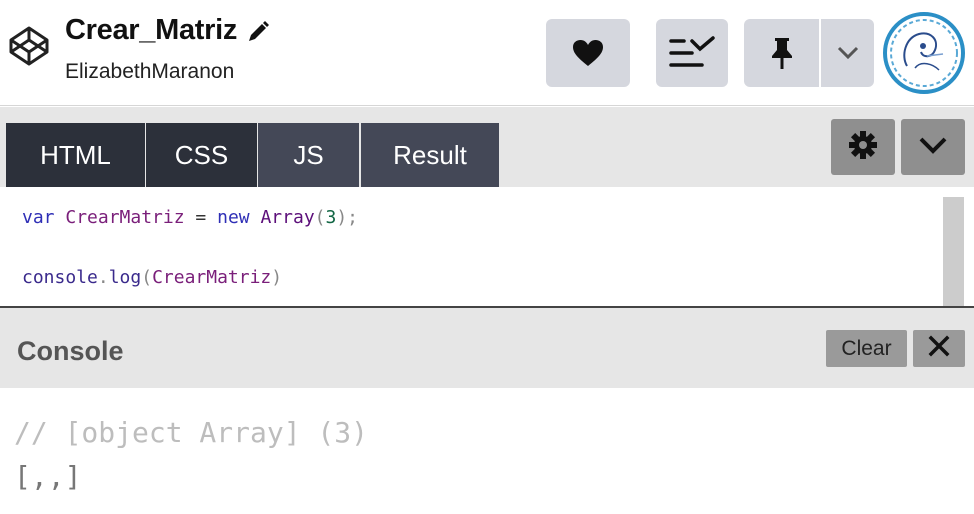  I want to click on pin-menu-button, so click(847, 53).